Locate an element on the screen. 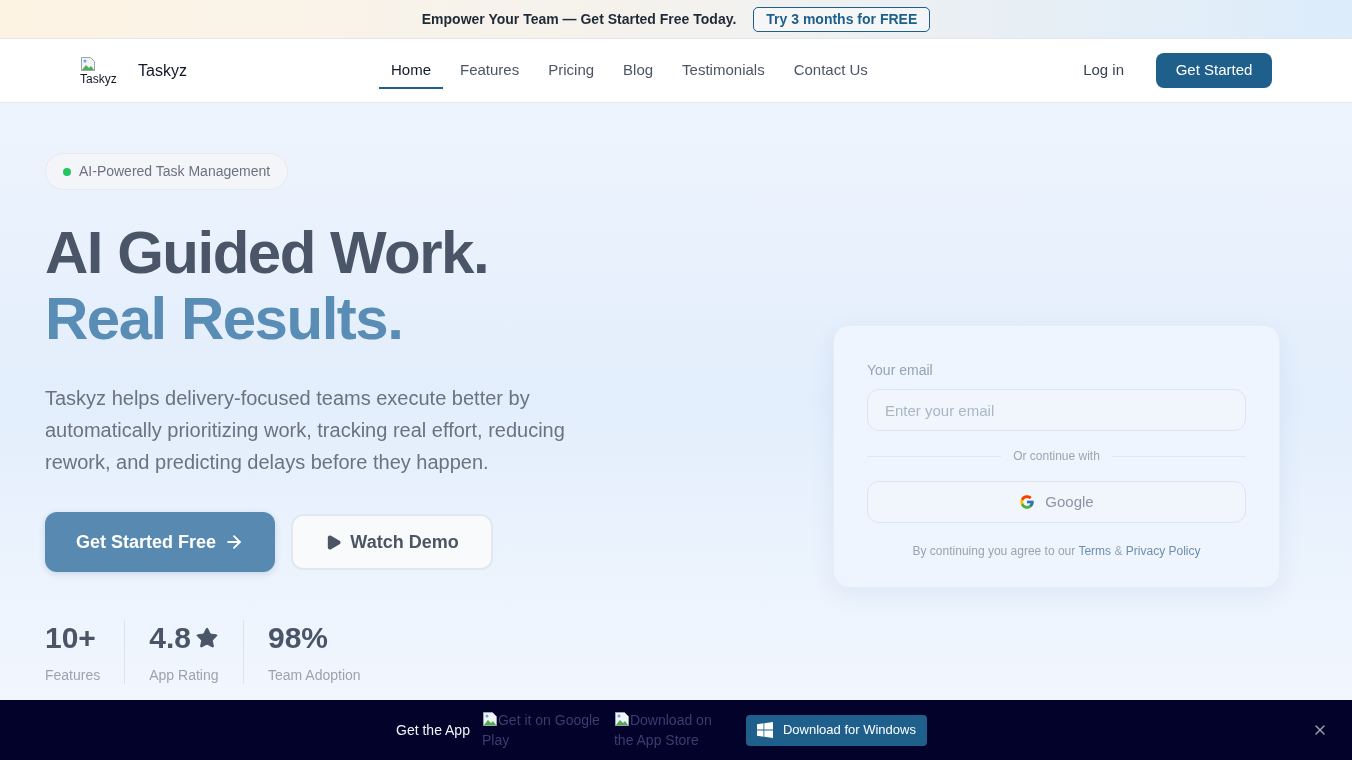 This screenshot has width=1352, height=760. hero-description: Taskyz helps delivery-focused teams execute better by automatically prioritizing work, tracking real effort, reducing rework, and predicting delays before they happen. is located at coordinates (305, 430).